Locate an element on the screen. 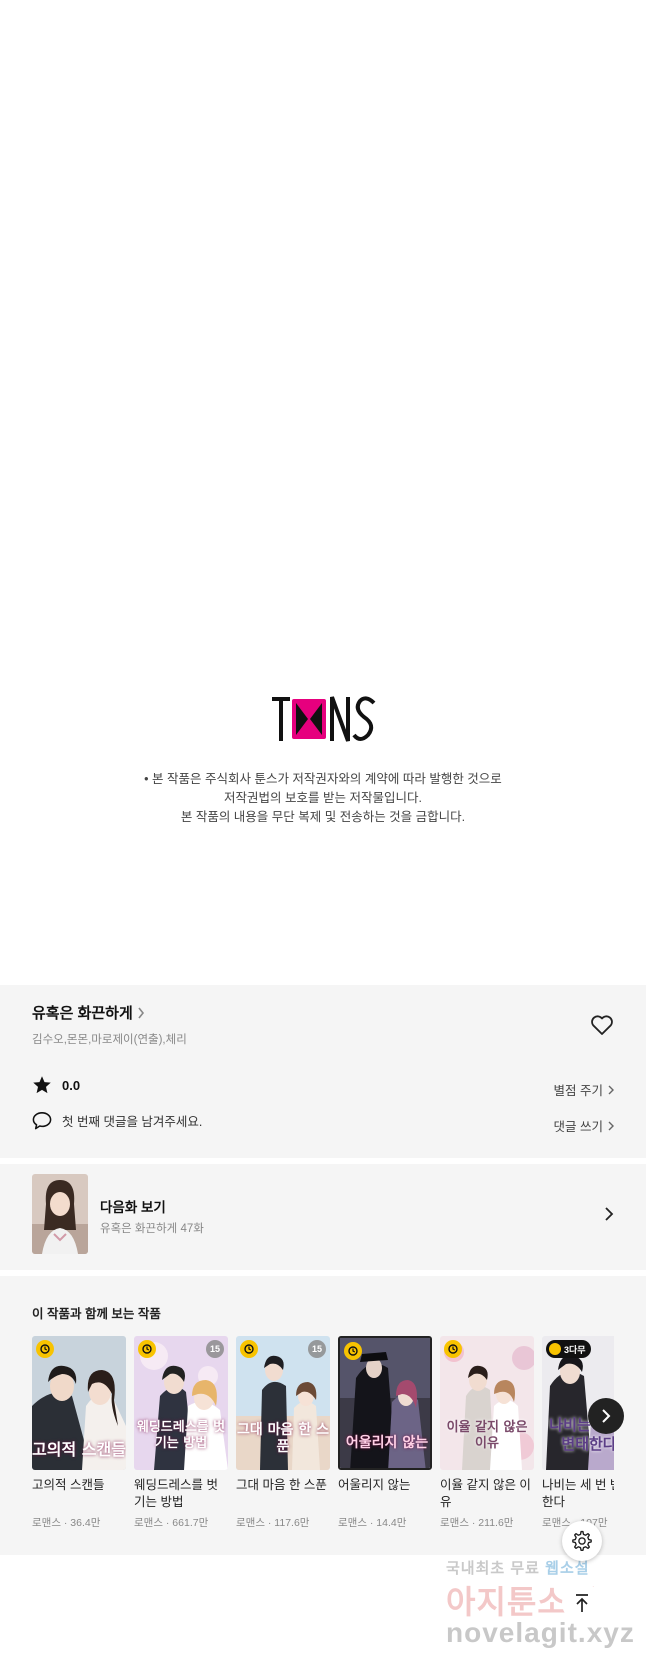 Image resolution: width=646 pixels, height=1669 pixels. write-comment-button: 댓글 쓰기 is located at coordinates (584, 1125).